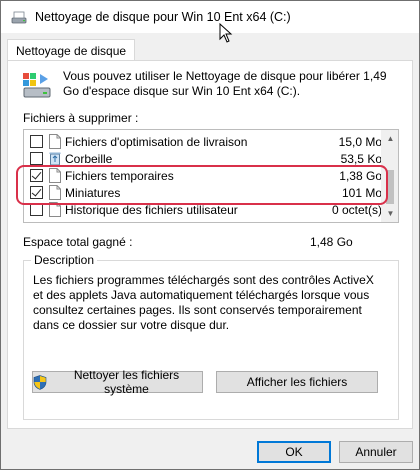 Image resolution: width=420 pixels, height=470 pixels. I want to click on list-item-size: 15,0 Mo, so click(360, 141).